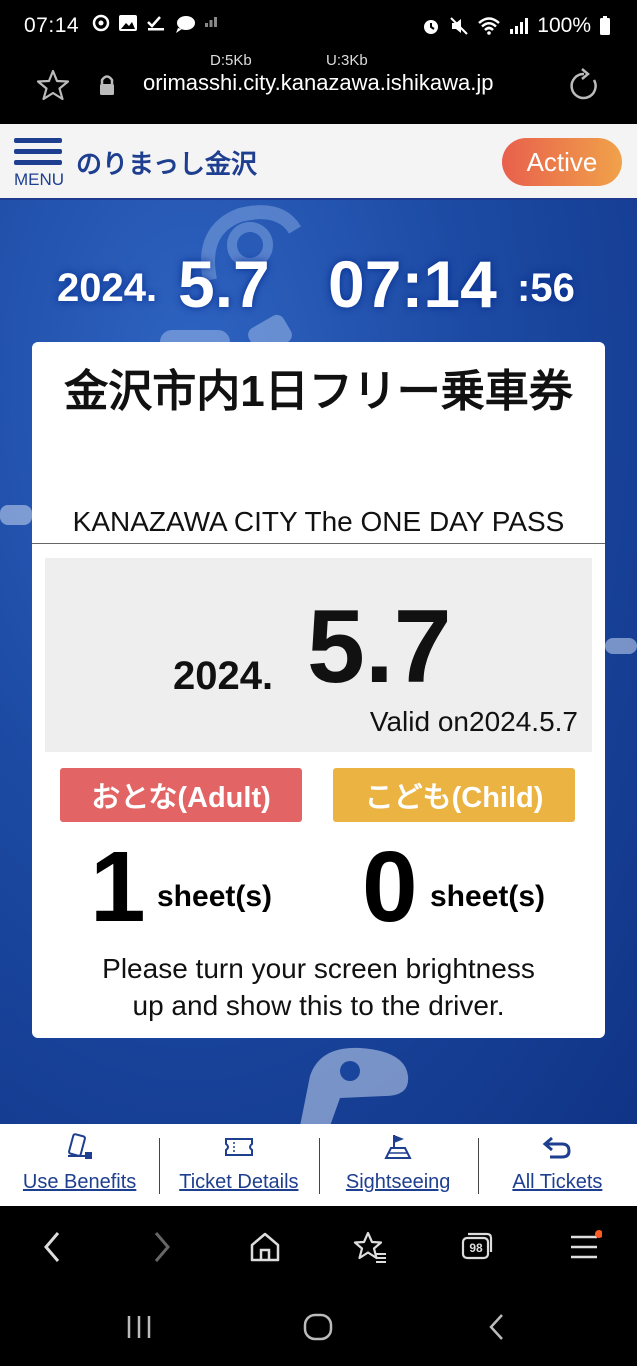 Image resolution: width=637 pixels, height=1366 pixels. I want to click on reload-icon, so click(584, 86).